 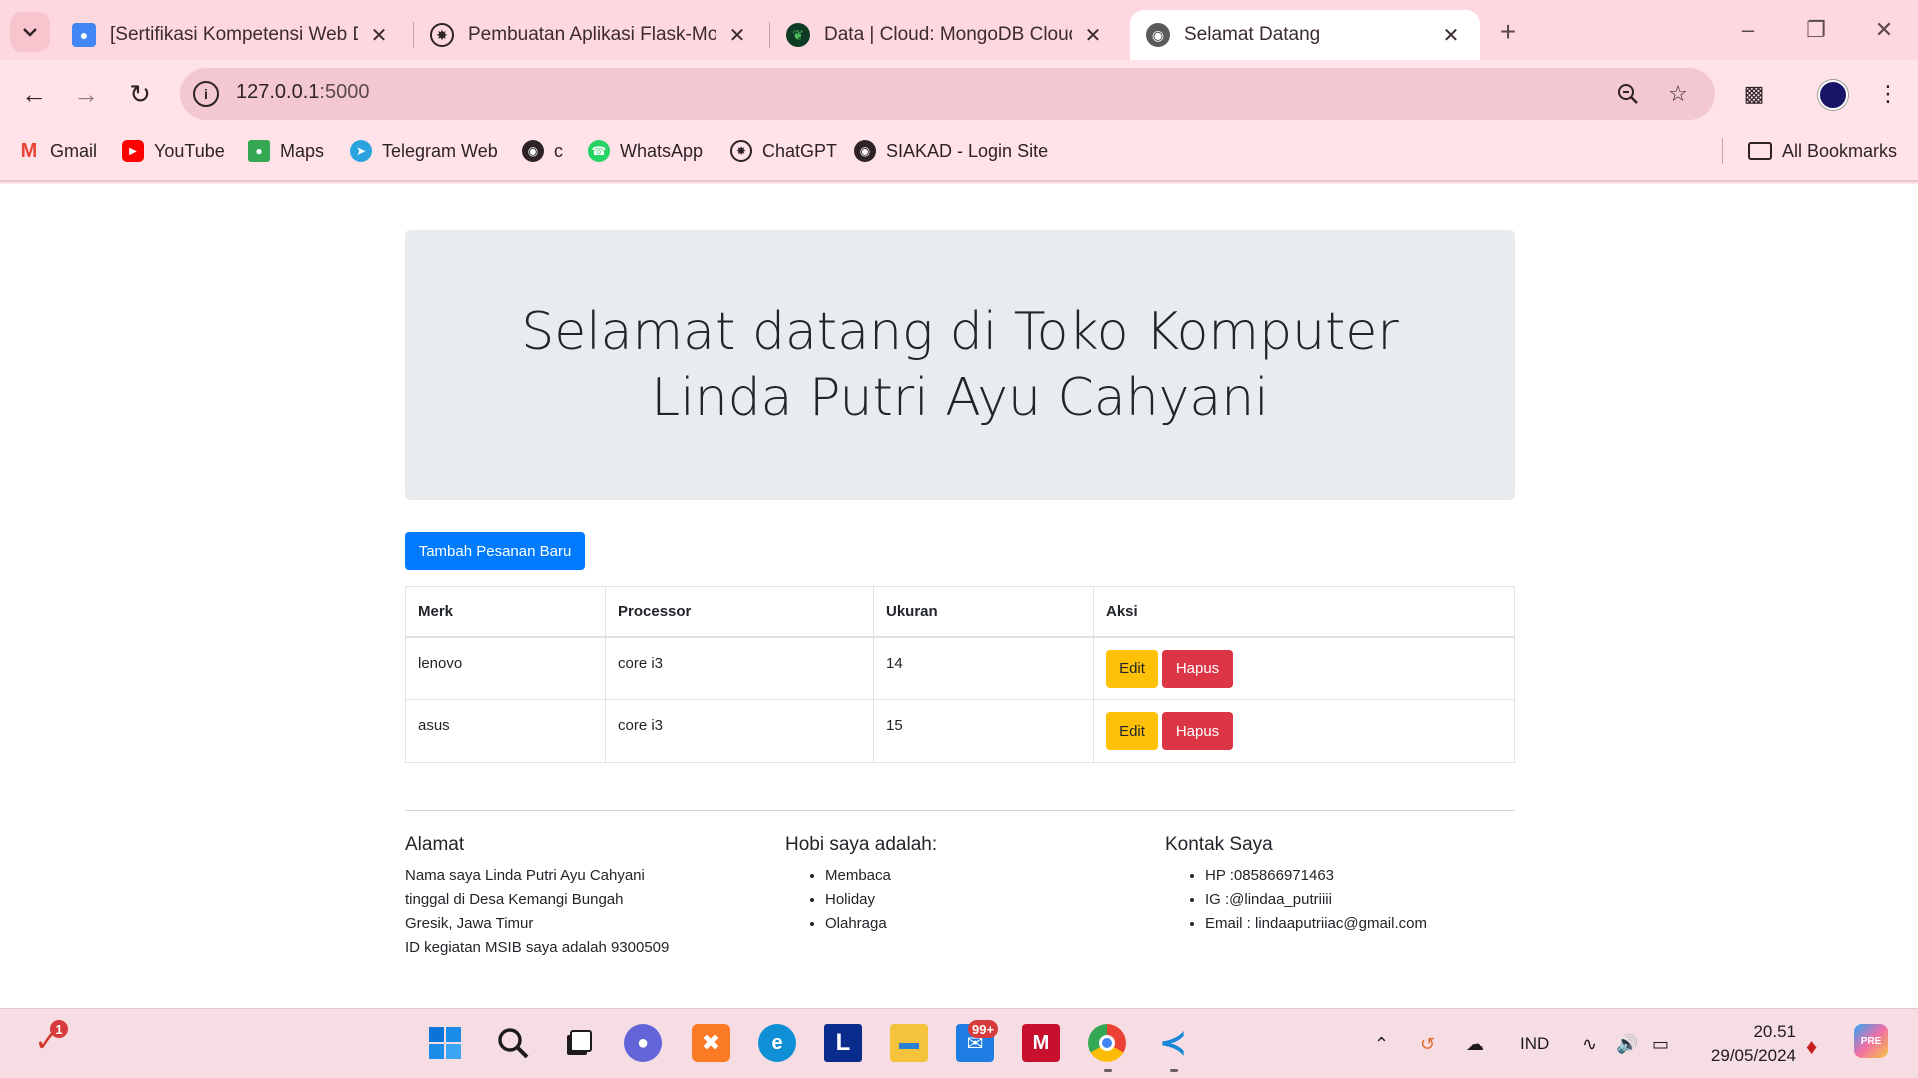 What do you see at coordinates (57, 151) in the screenshot?
I see `bookmark-gmail: M Gmail` at bounding box center [57, 151].